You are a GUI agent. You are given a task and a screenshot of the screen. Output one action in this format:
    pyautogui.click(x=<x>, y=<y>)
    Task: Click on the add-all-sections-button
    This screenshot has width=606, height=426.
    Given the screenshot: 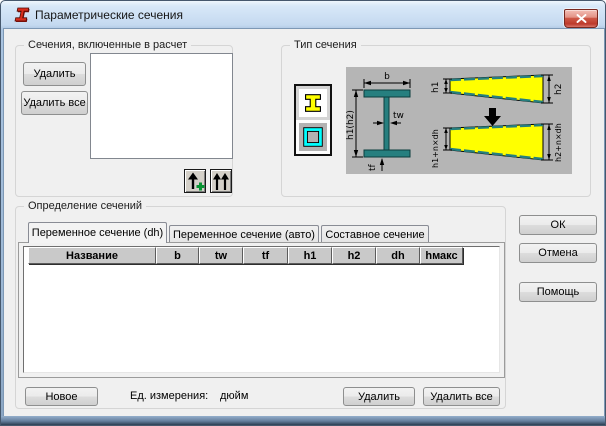 What is the action you would take?
    pyautogui.click(x=221, y=181)
    